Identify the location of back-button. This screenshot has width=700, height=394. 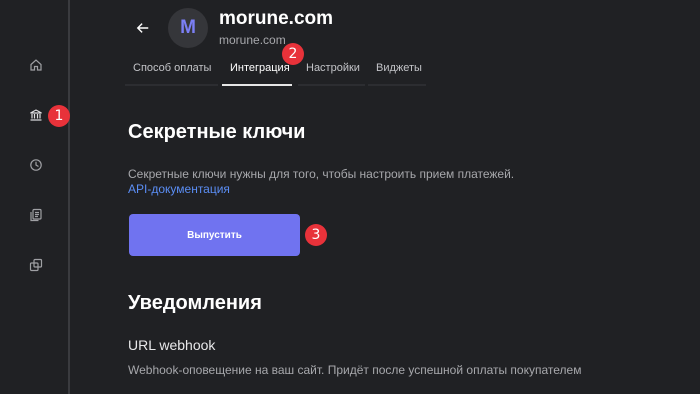
(143, 28).